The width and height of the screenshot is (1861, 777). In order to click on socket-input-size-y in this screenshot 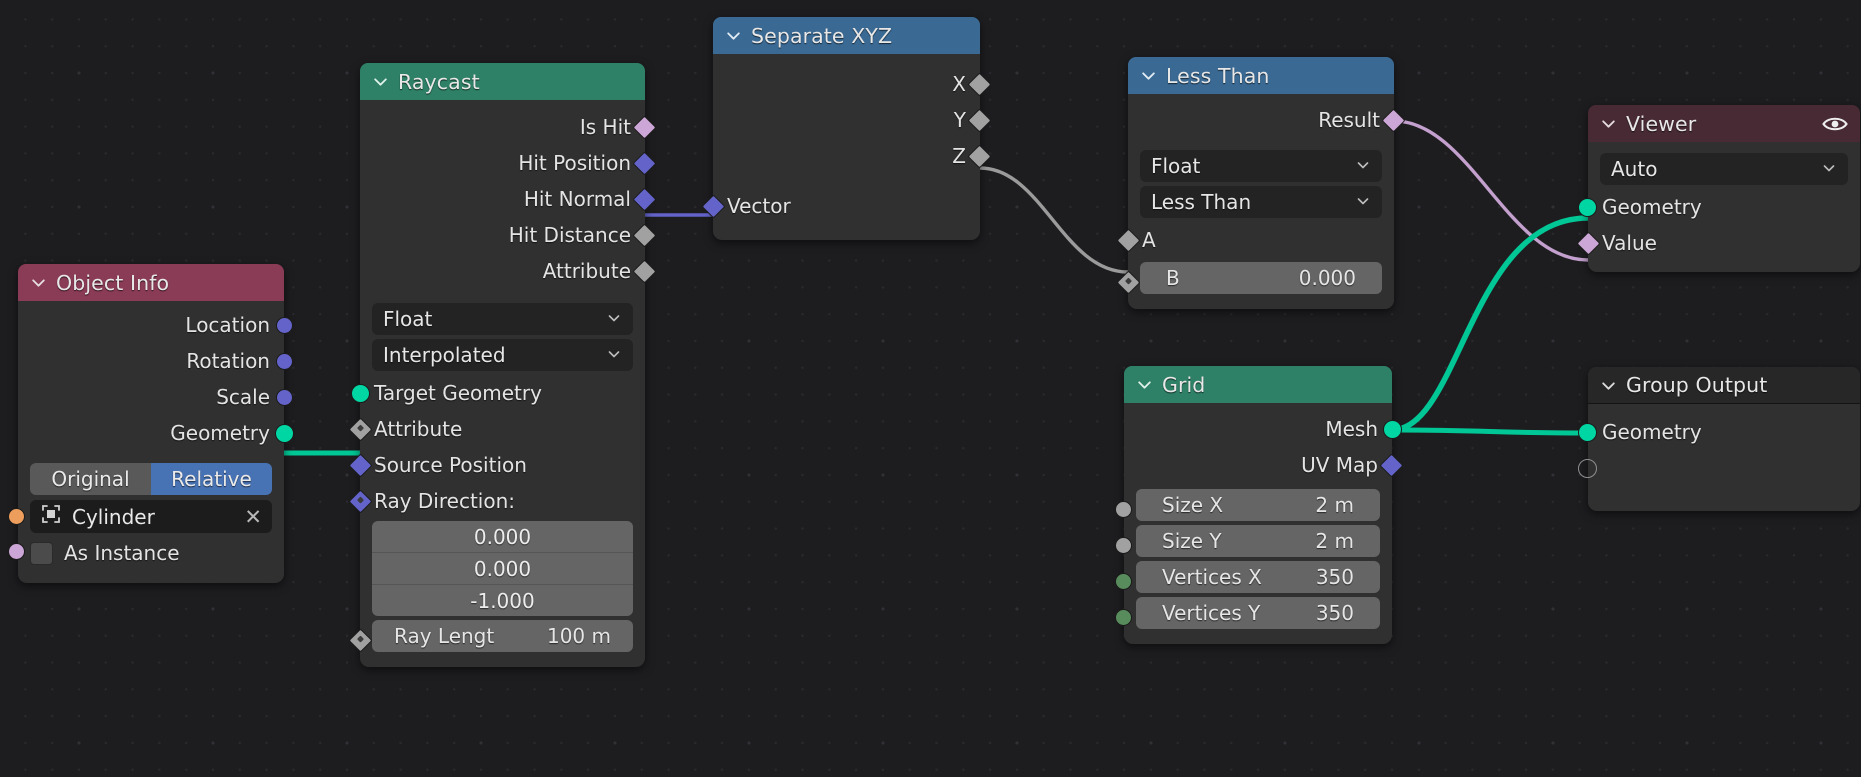, I will do `click(1123, 545)`.